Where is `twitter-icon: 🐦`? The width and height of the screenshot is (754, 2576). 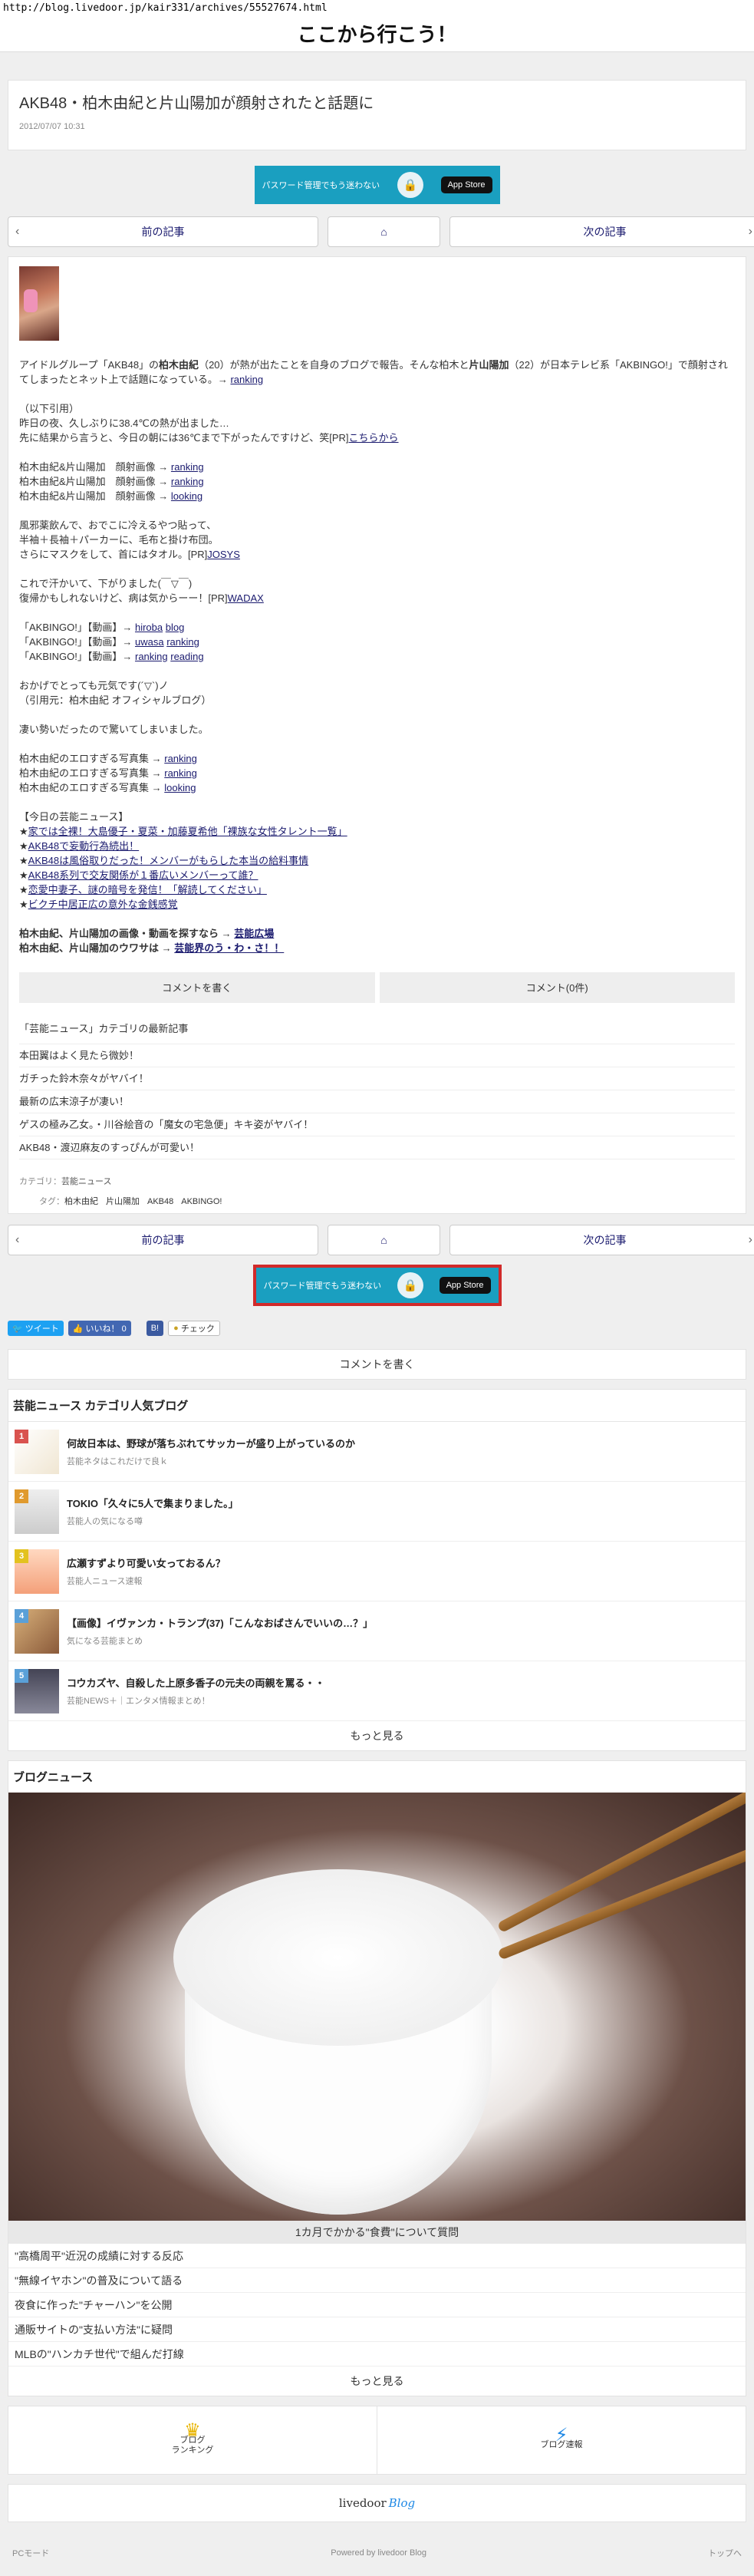 twitter-icon: 🐦 is located at coordinates (17, 1329).